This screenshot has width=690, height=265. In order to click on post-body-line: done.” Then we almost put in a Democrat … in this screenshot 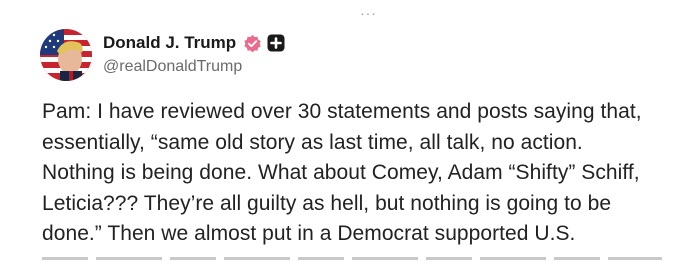, I will do `click(309, 233)`.